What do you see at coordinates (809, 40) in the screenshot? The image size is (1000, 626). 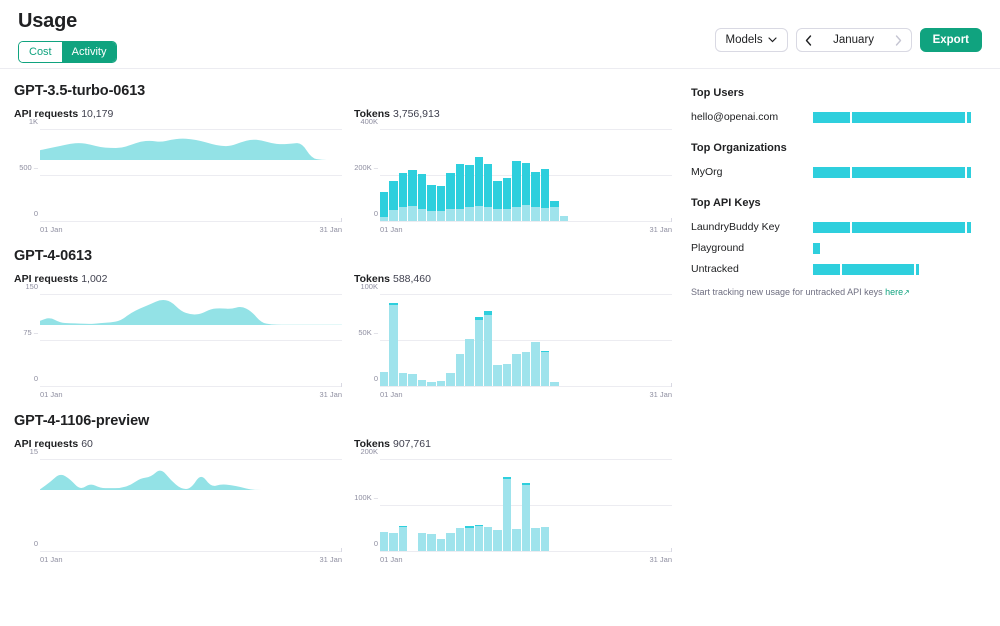 I see `prev-month-icon` at bounding box center [809, 40].